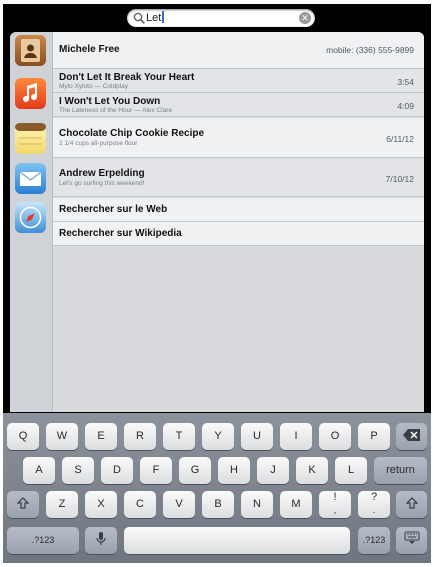 This screenshot has width=434, height=567. Describe the element at coordinates (405, 106) in the screenshot. I see `song-duration: 4:09` at that location.